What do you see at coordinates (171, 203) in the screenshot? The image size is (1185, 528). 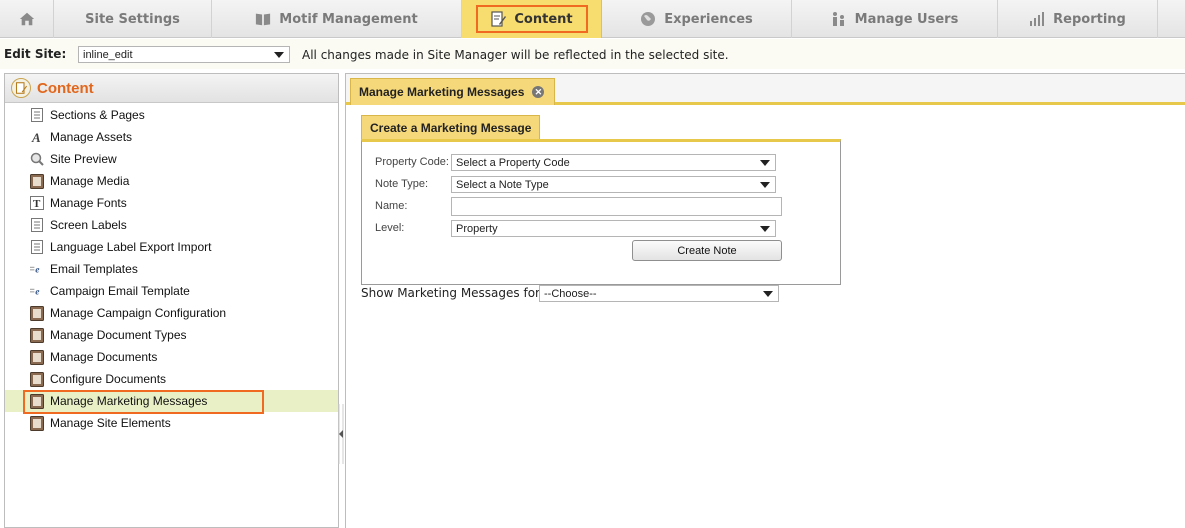 I see `sidebar-item-manage-fonts: T Manage Fonts` at bounding box center [171, 203].